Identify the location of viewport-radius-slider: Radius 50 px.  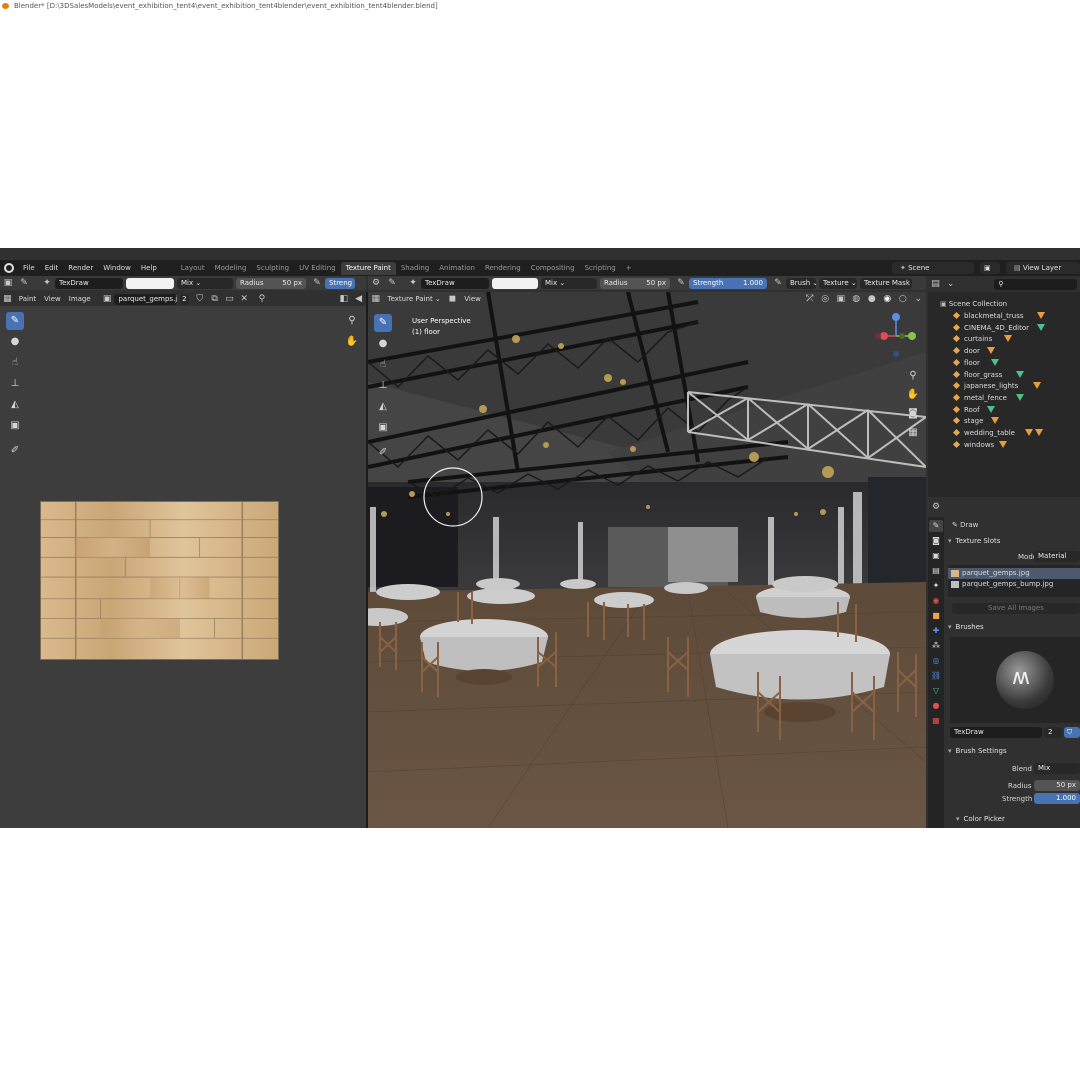
(635, 283).